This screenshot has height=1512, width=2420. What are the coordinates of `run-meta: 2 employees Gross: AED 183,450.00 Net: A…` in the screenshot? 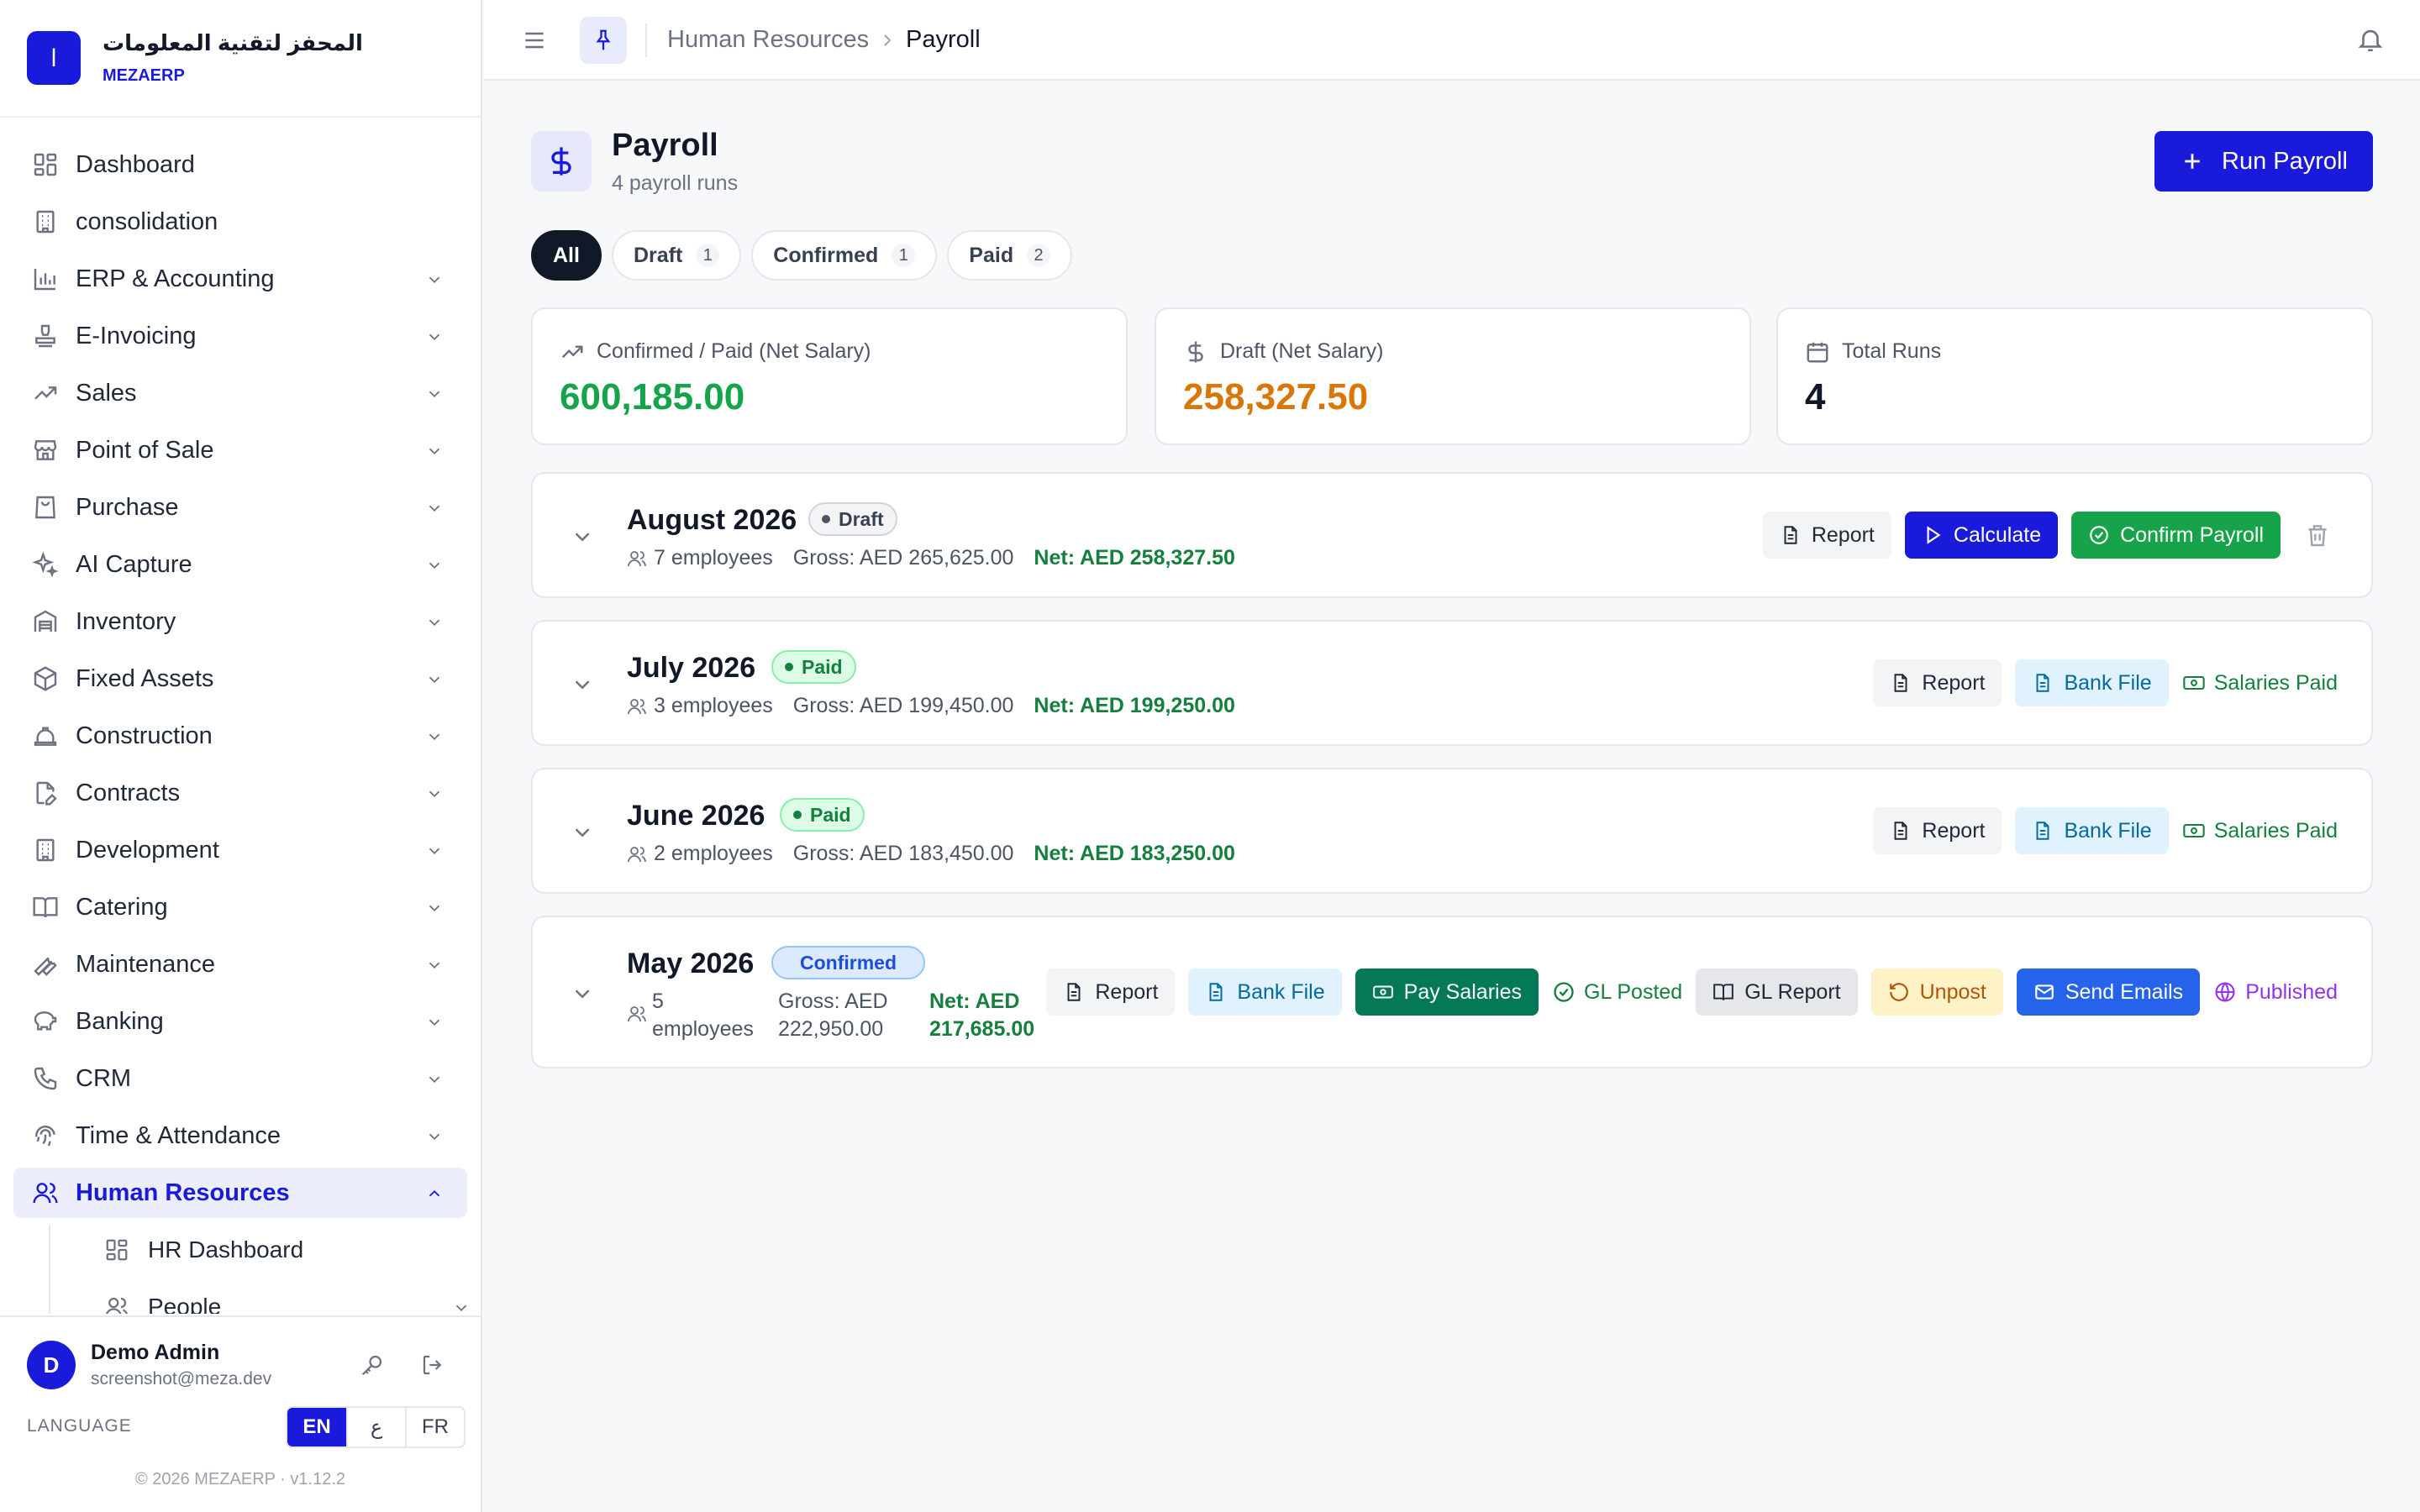 It's located at (931, 854).